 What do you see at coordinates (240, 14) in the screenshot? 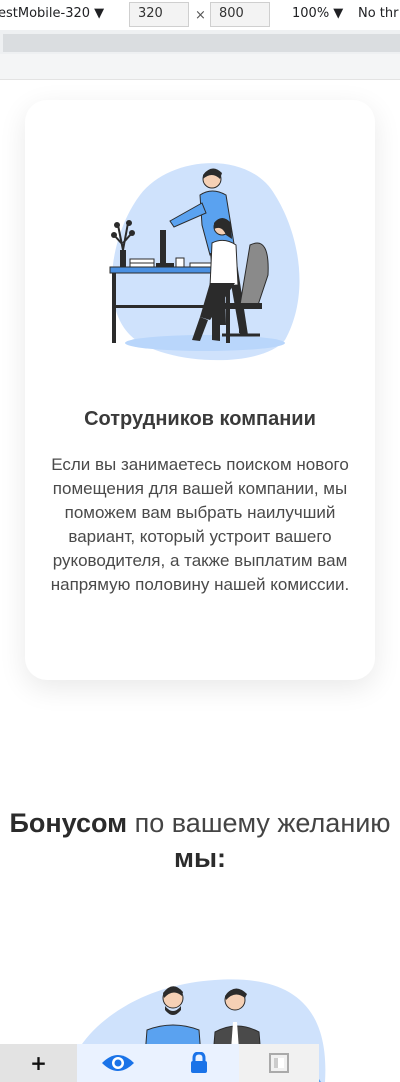
I see `height-input: 800` at bounding box center [240, 14].